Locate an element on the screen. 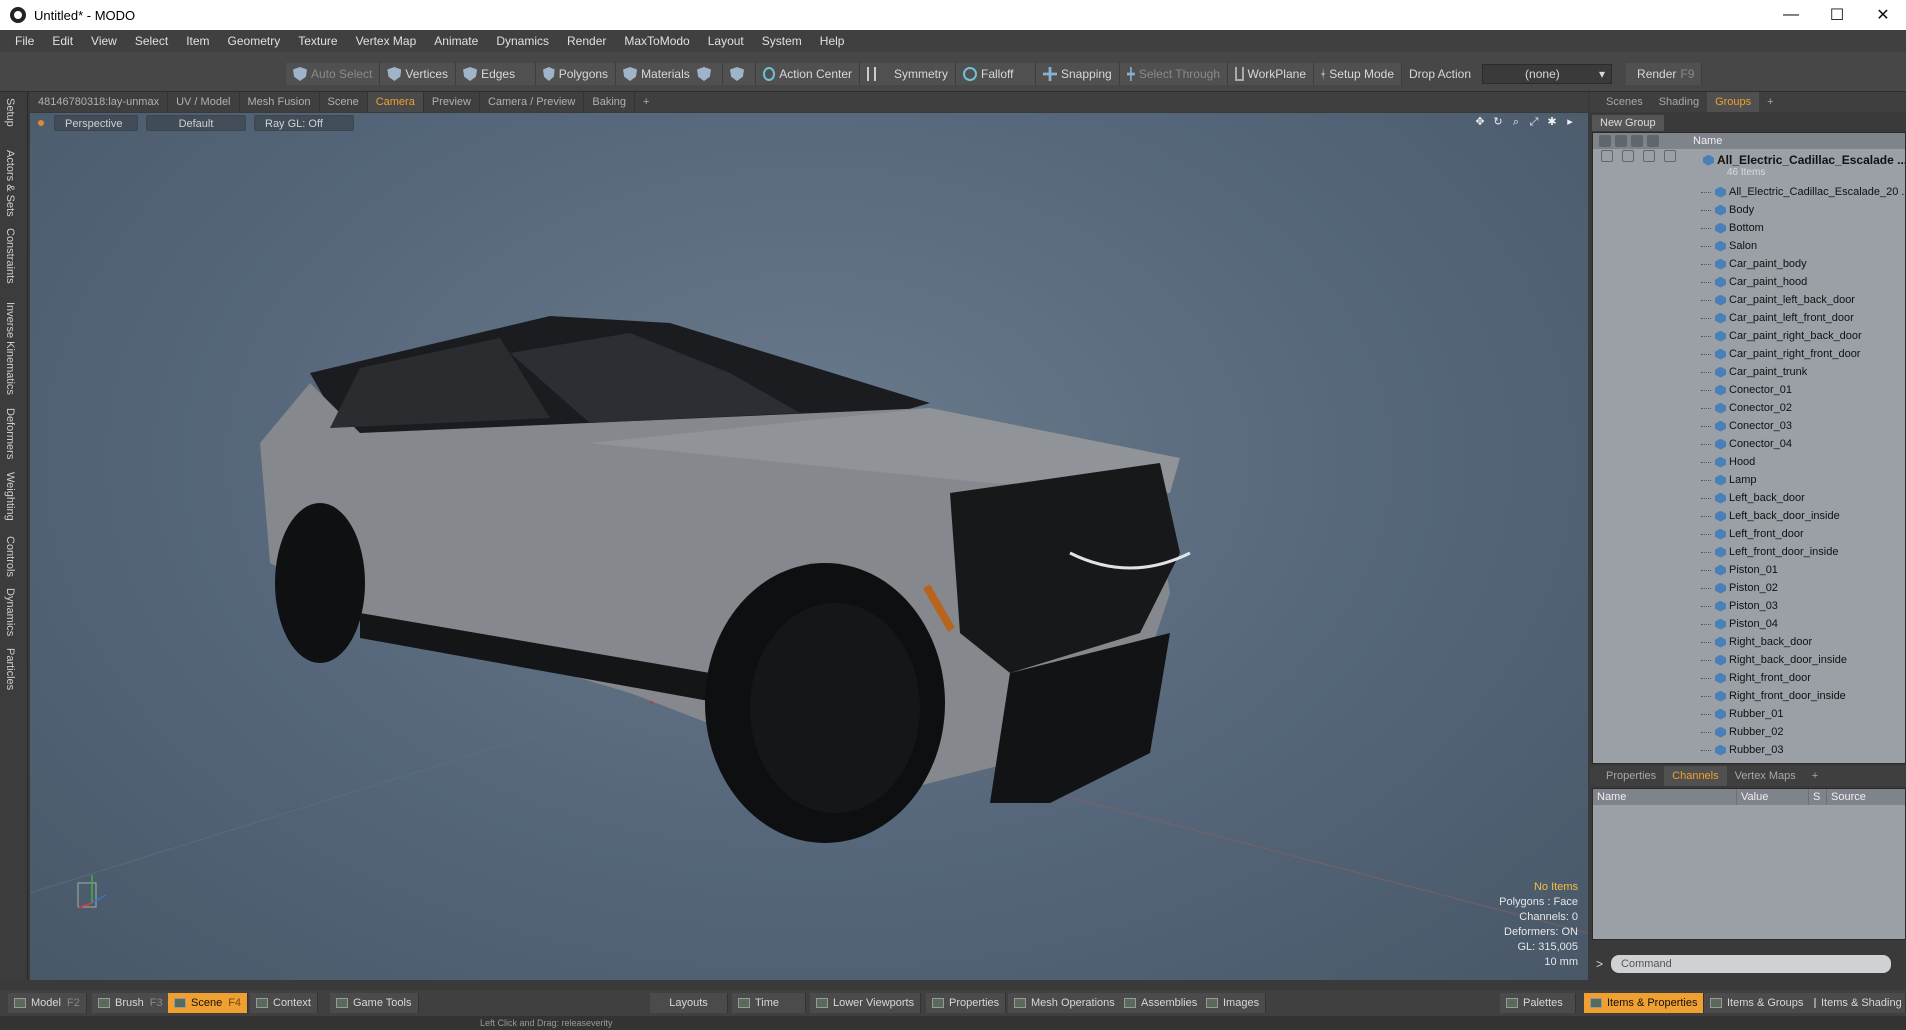  tab-layout-unmax: 48146780318:lay-unmax is located at coordinates (99, 102).